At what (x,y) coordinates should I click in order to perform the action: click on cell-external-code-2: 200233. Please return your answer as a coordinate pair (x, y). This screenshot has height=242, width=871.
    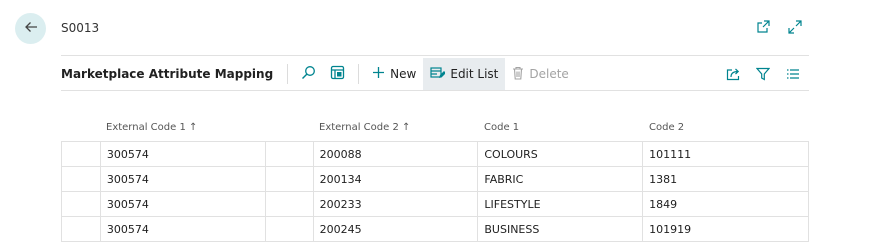
    Looking at the image, I should click on (395, 204).